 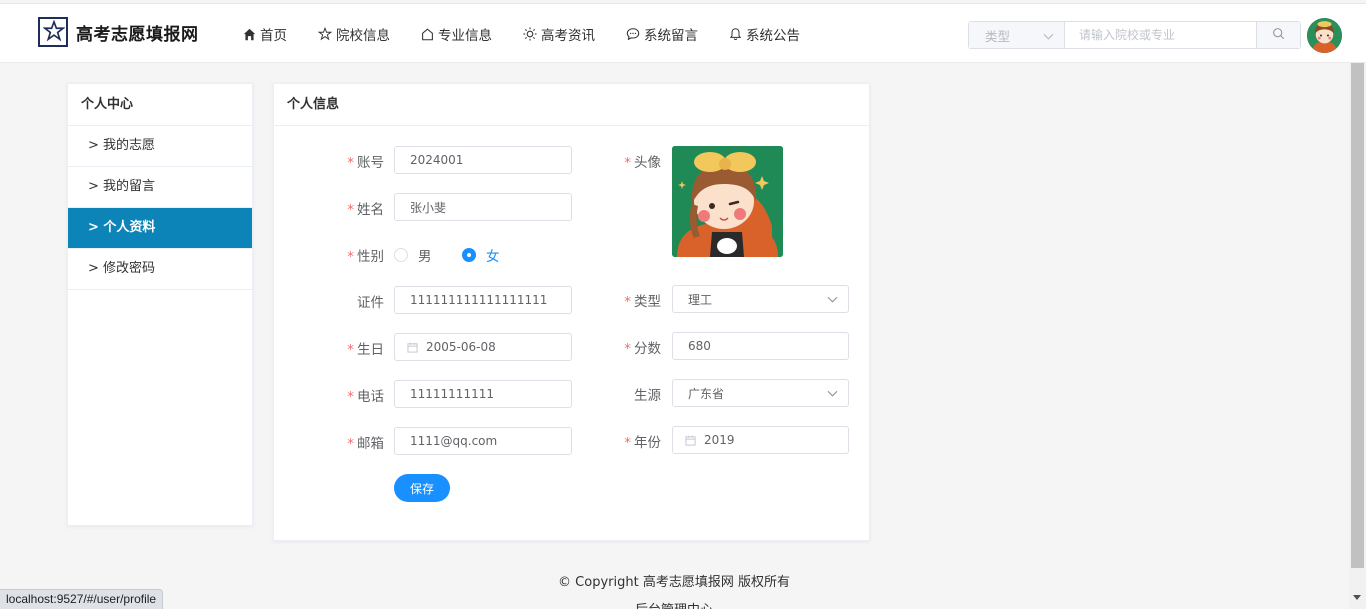 I want to click on phone-field: 11111111111, so click(x=483, y=394).